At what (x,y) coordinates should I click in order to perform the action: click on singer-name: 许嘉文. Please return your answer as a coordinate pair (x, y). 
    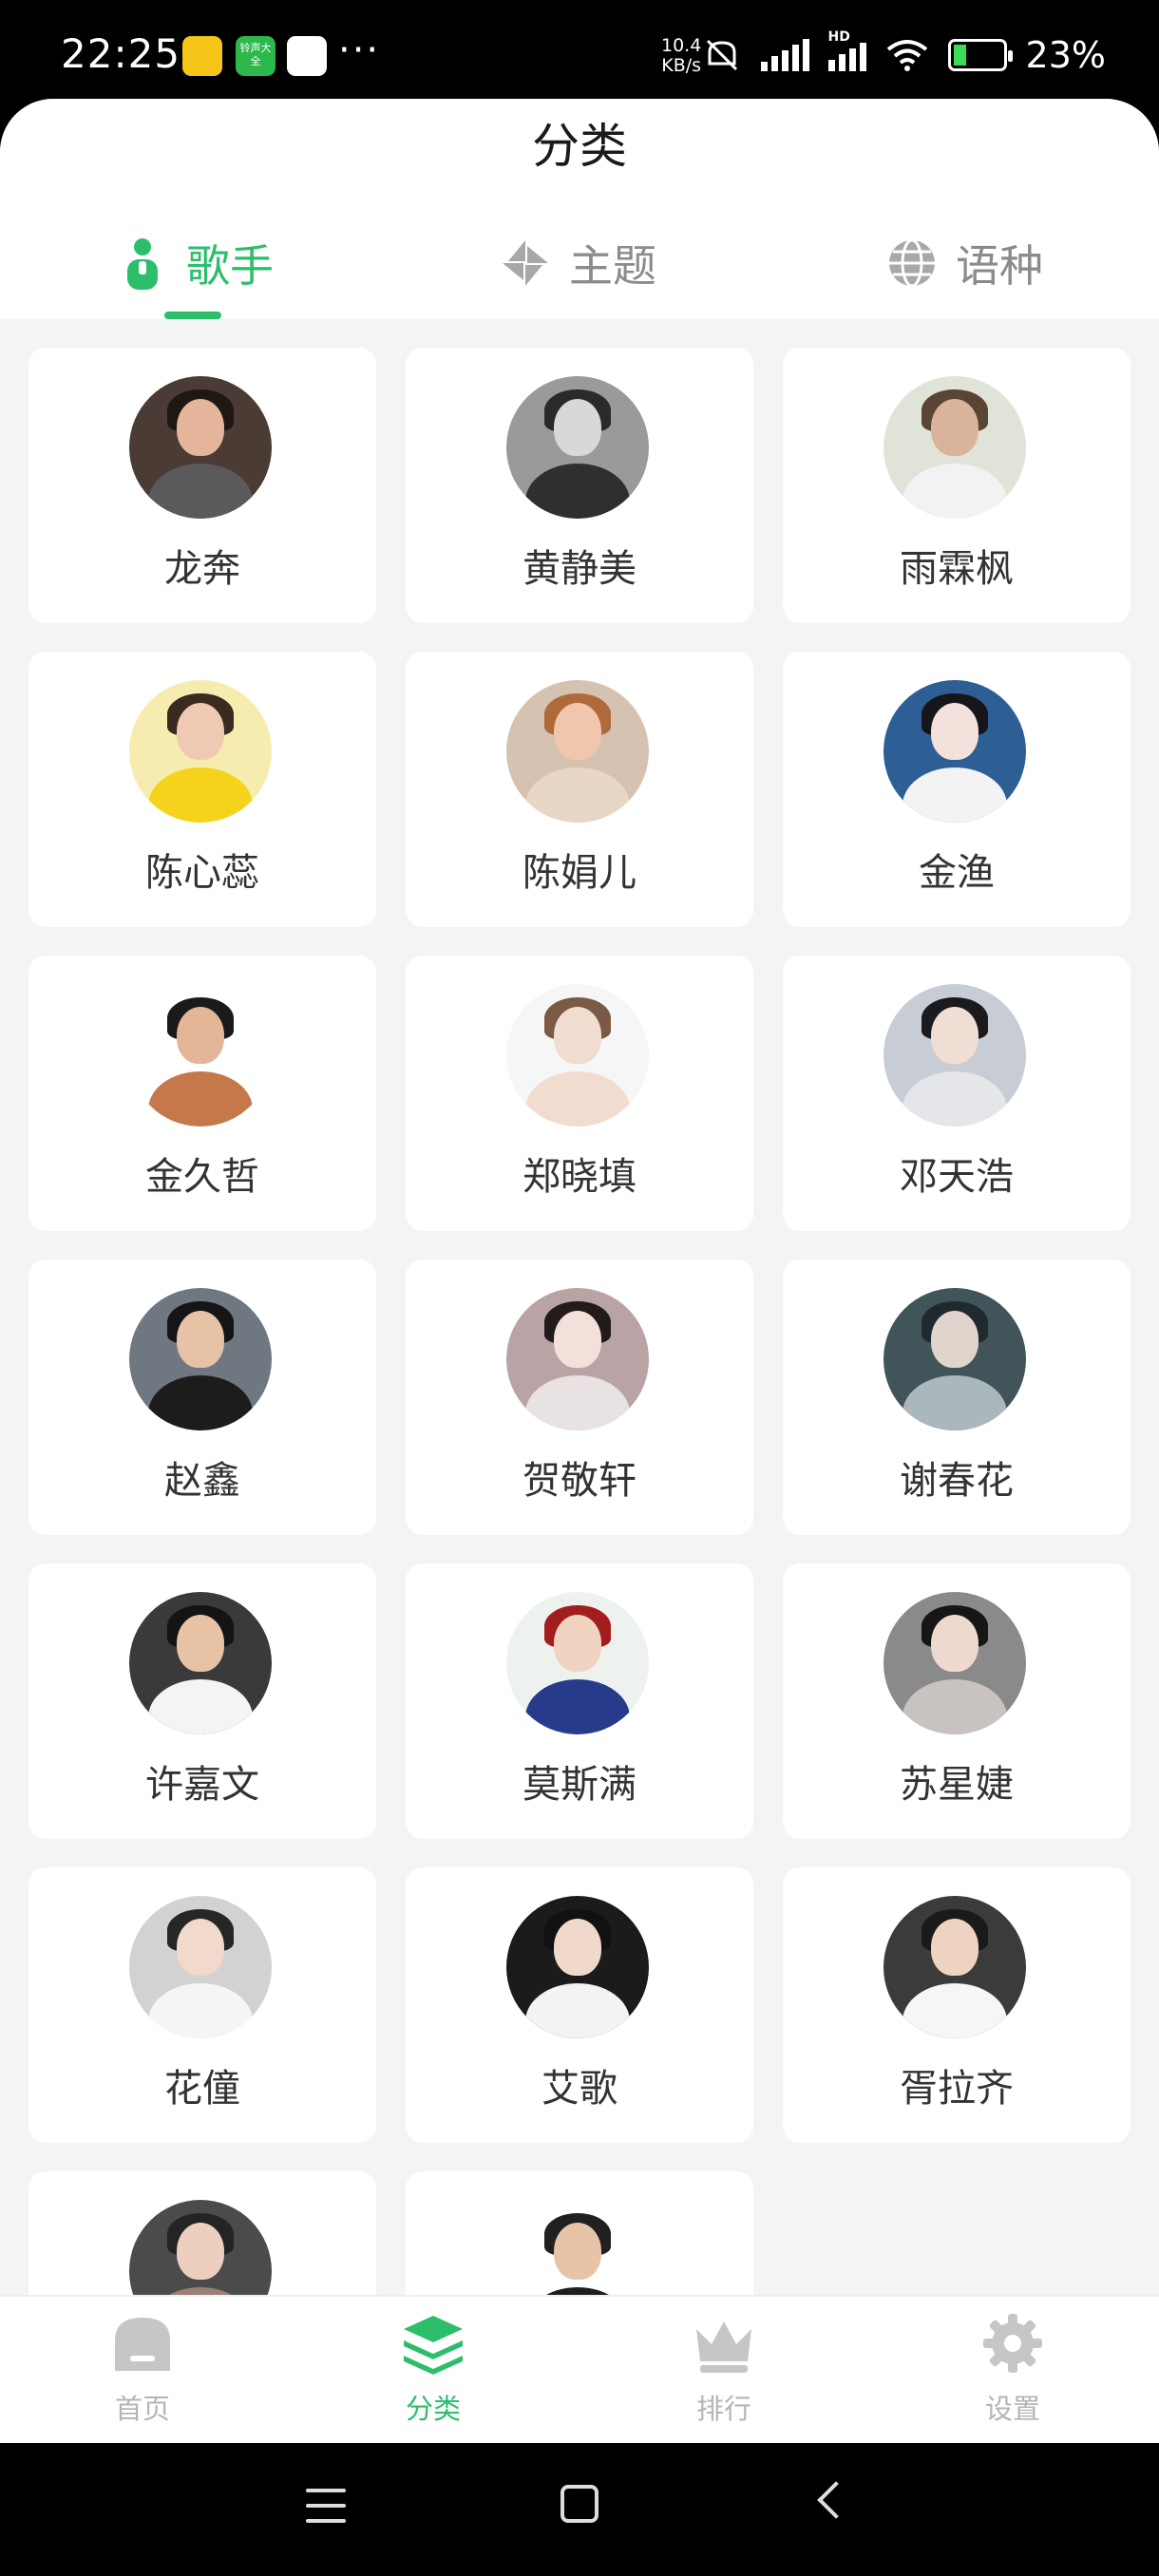
    Looking at the image, I should click on (202, 1785).